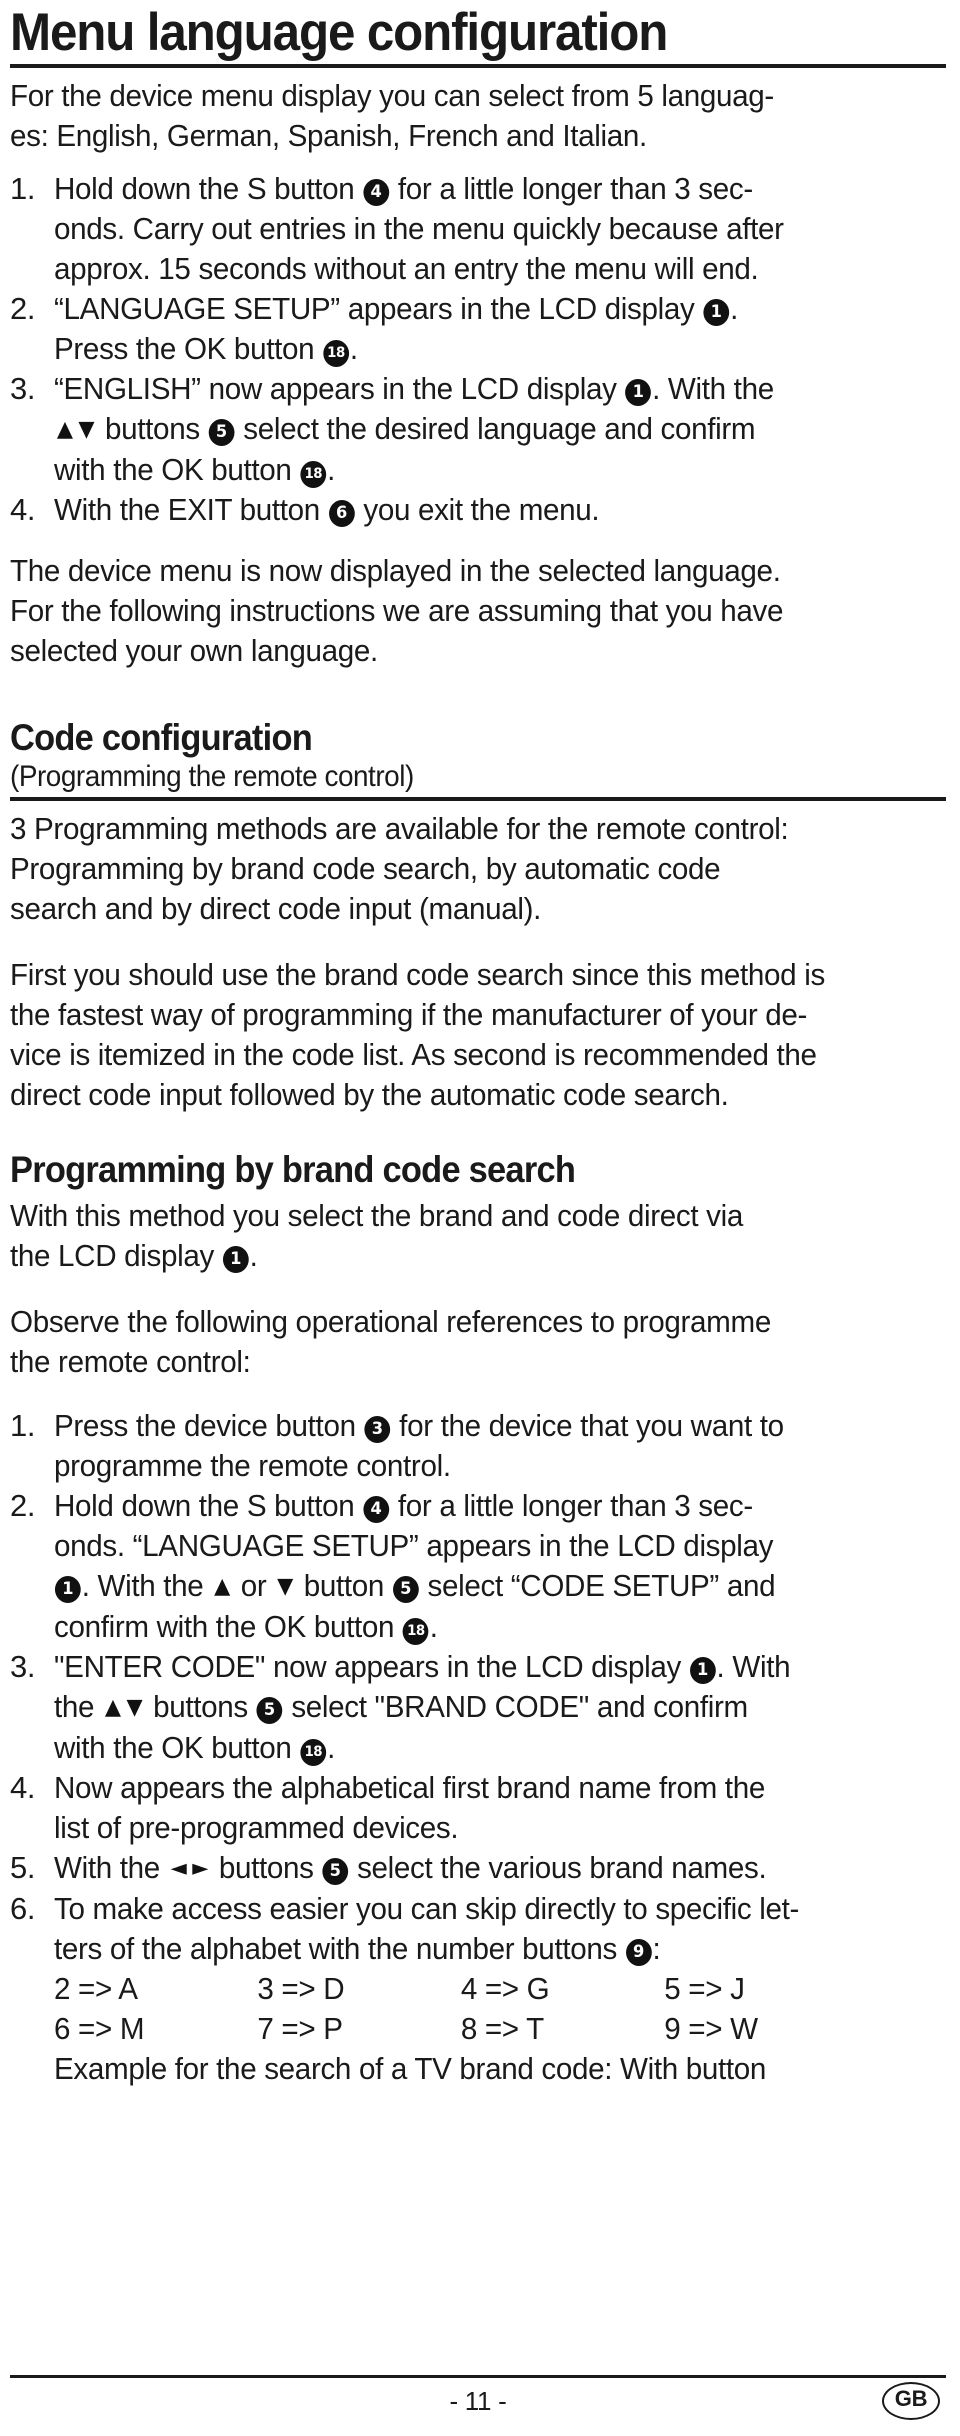  Describe the element at coordinates (301, 1989) in the screenshot. I see `table-cell: 3 => D` at that location.